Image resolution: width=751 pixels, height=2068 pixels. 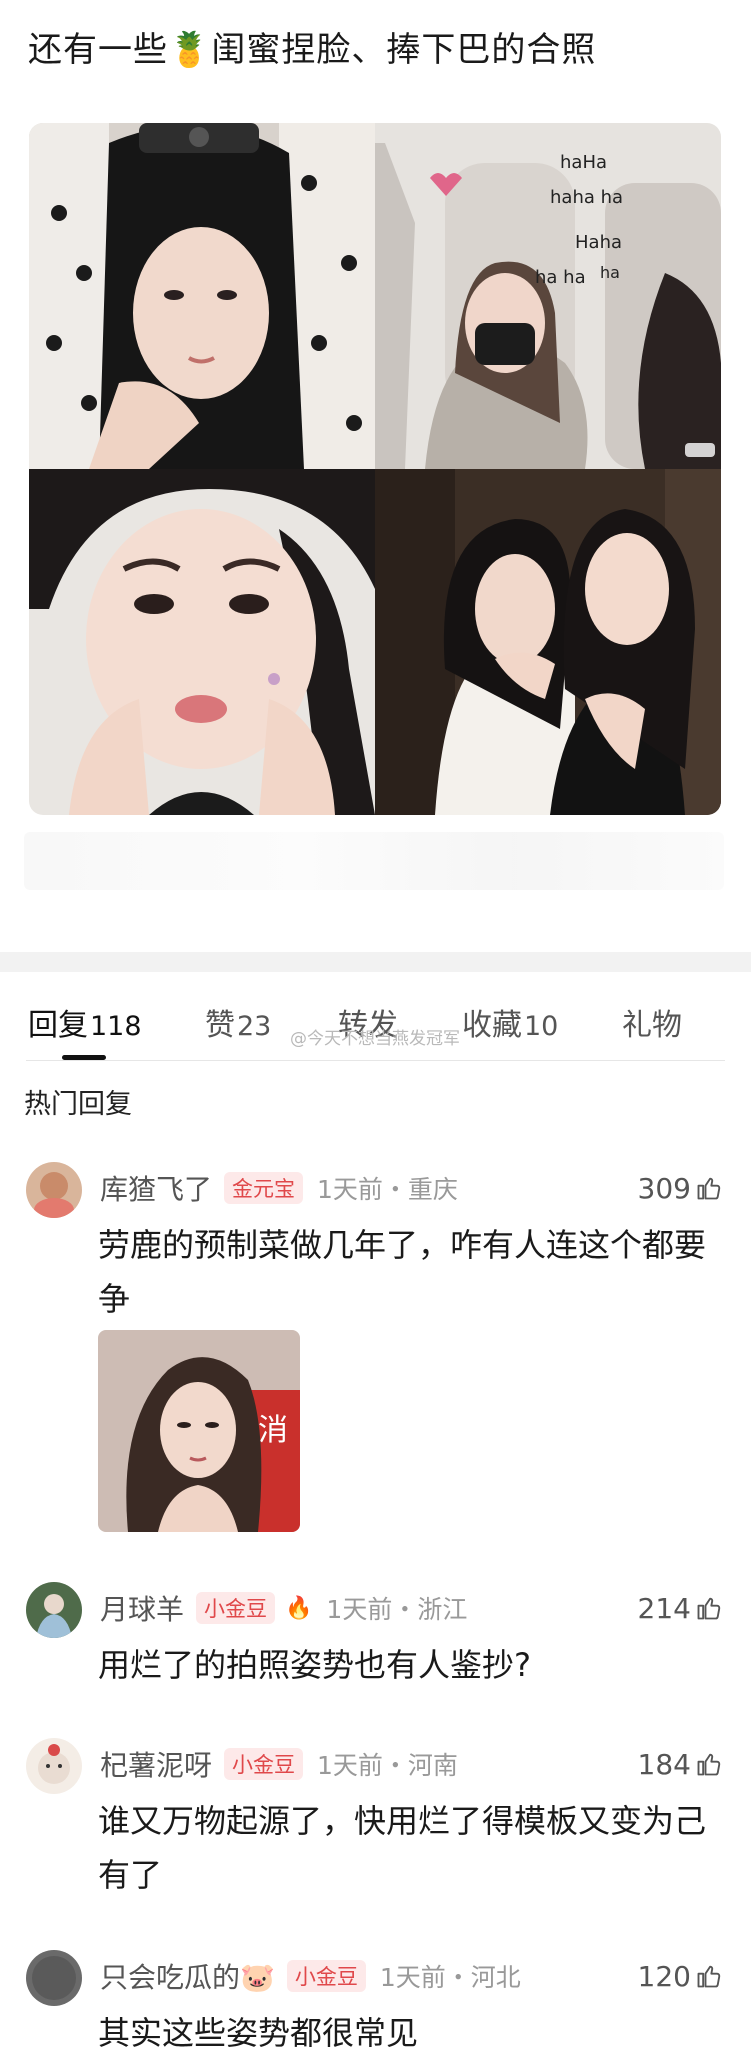 What do you see at coordinates (402, 1848) in the screenshot?
I see `comment-text: 谁又万物起源了，快用烂了得模板又变为己有了` at bounding box center [402, 1848].